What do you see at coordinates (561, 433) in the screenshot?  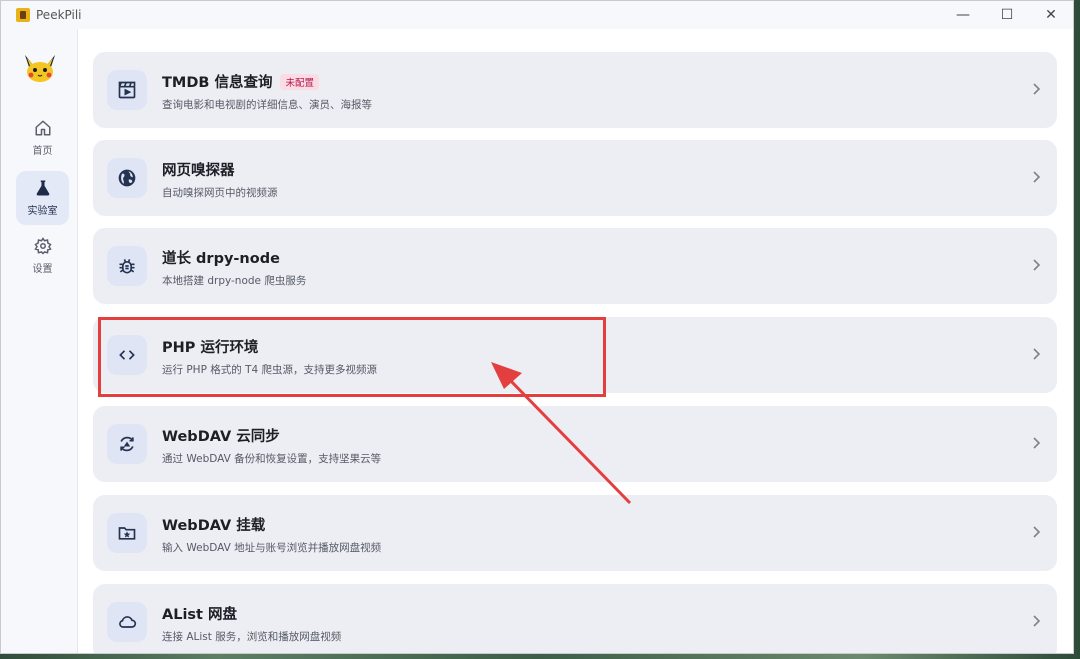 I see `annotation-arrow` at bounding box center [561, 433].